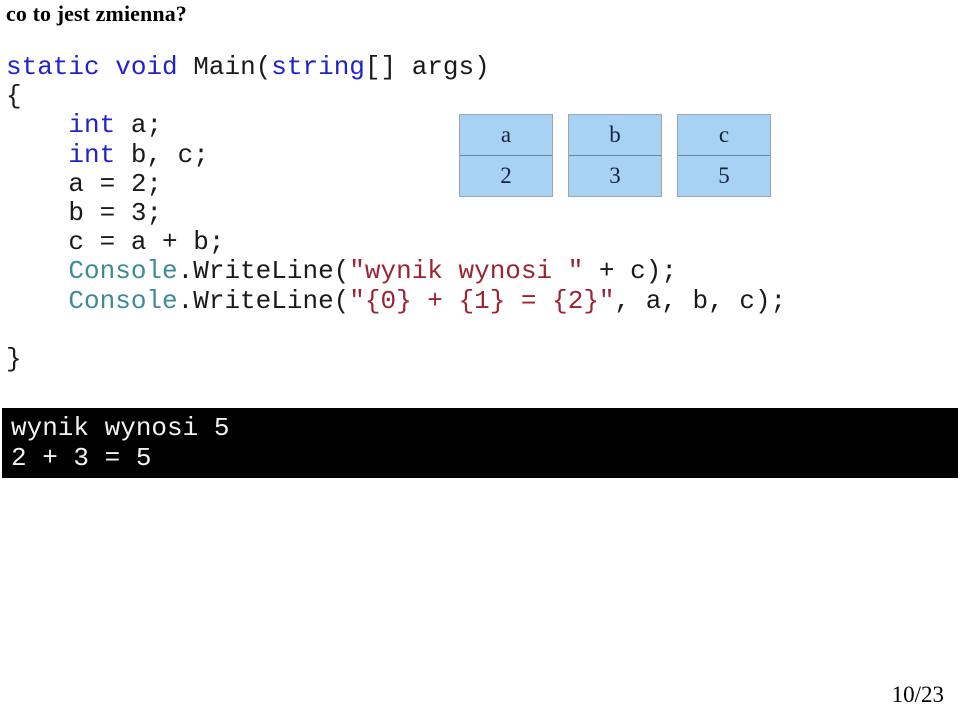 The height and width of the screenshot is (714, 960). I want to click on code-token-plain: [] args), so click(427, 67).